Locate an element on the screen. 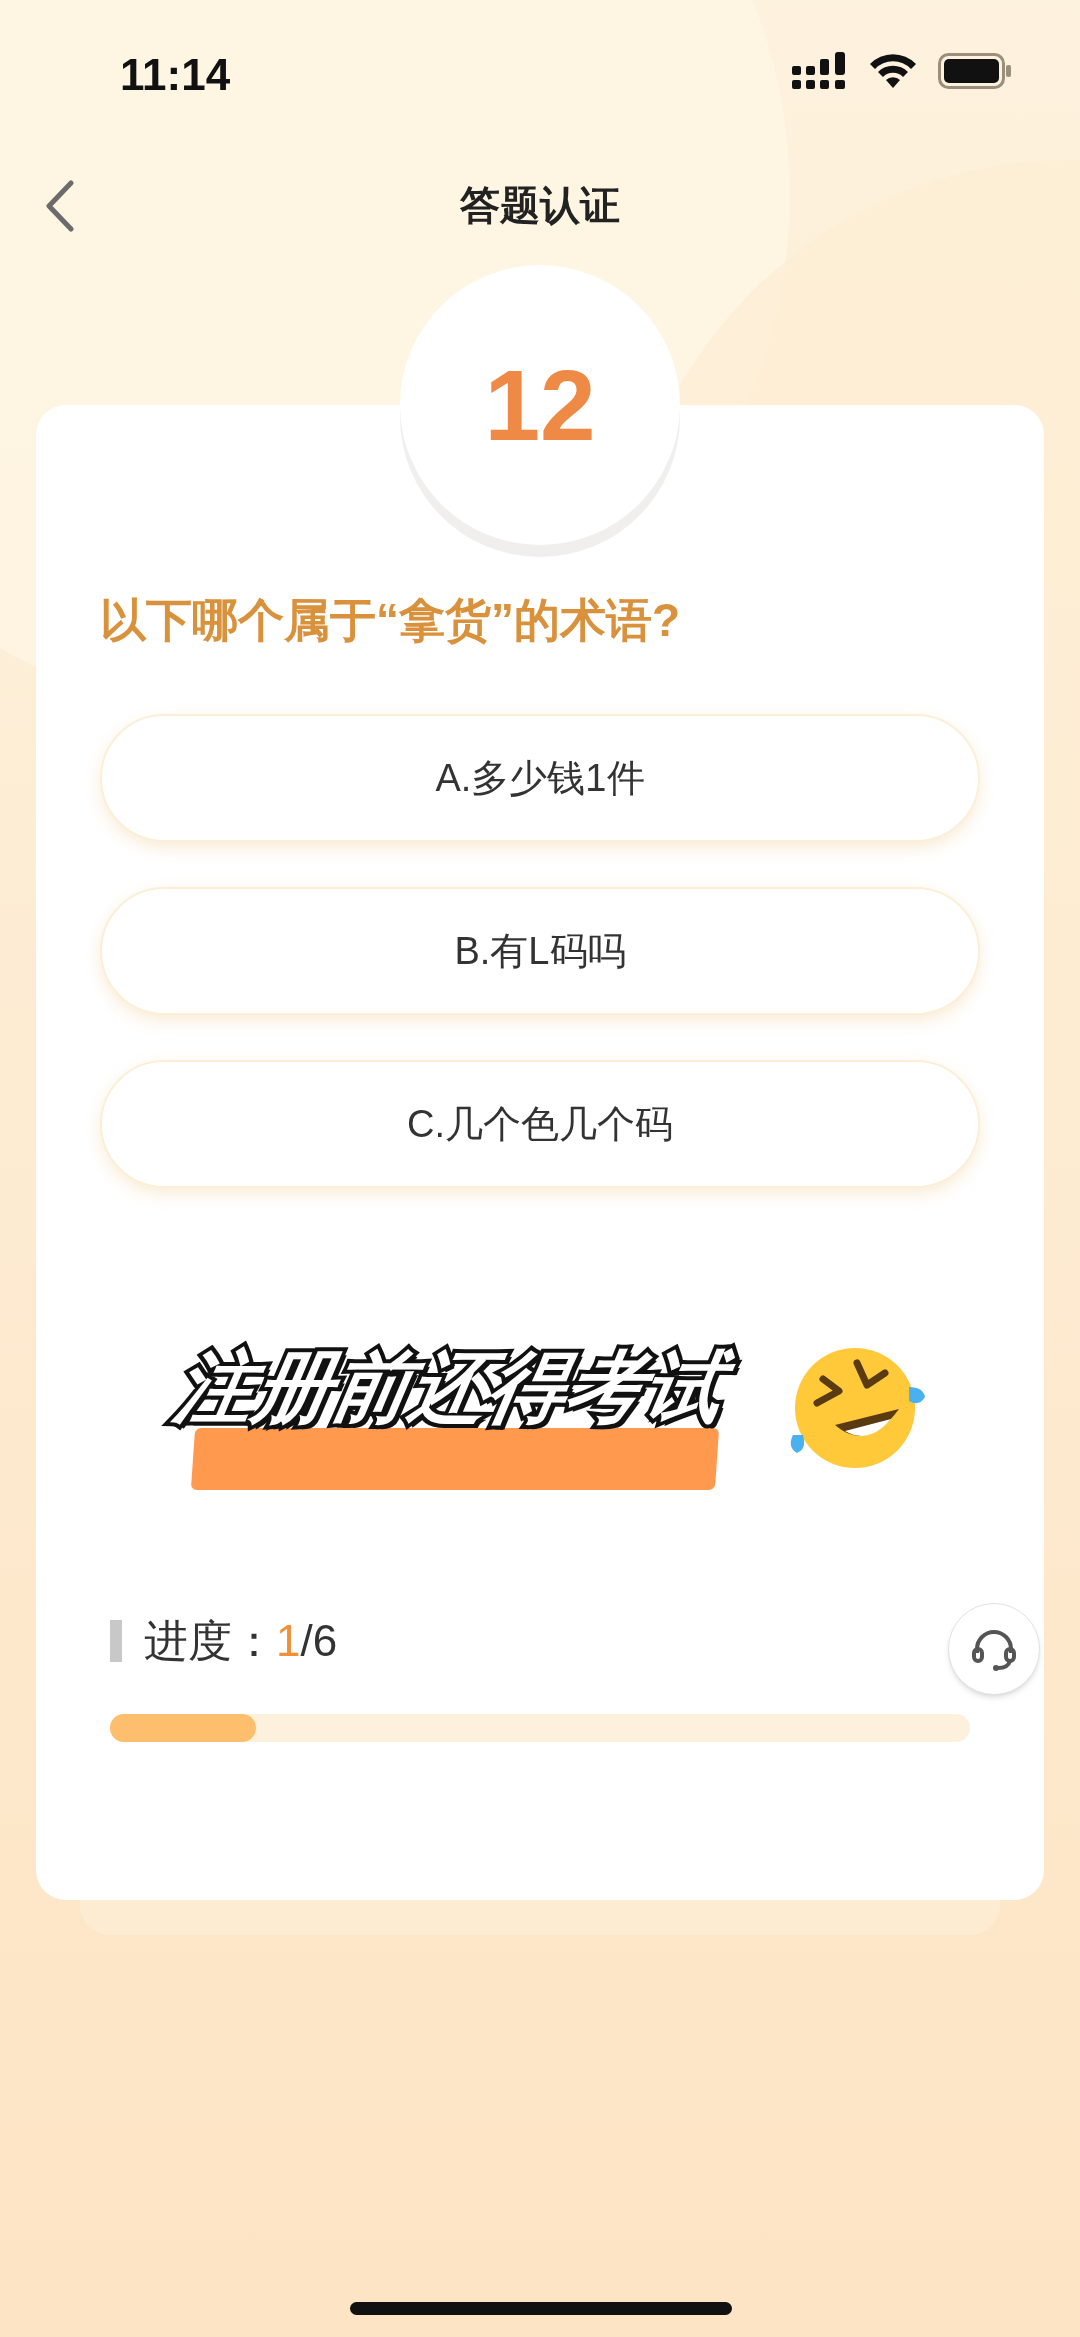 The width and height of the screenshot is (1080, 2337). signal-icon is located at coordinates (820, 71).